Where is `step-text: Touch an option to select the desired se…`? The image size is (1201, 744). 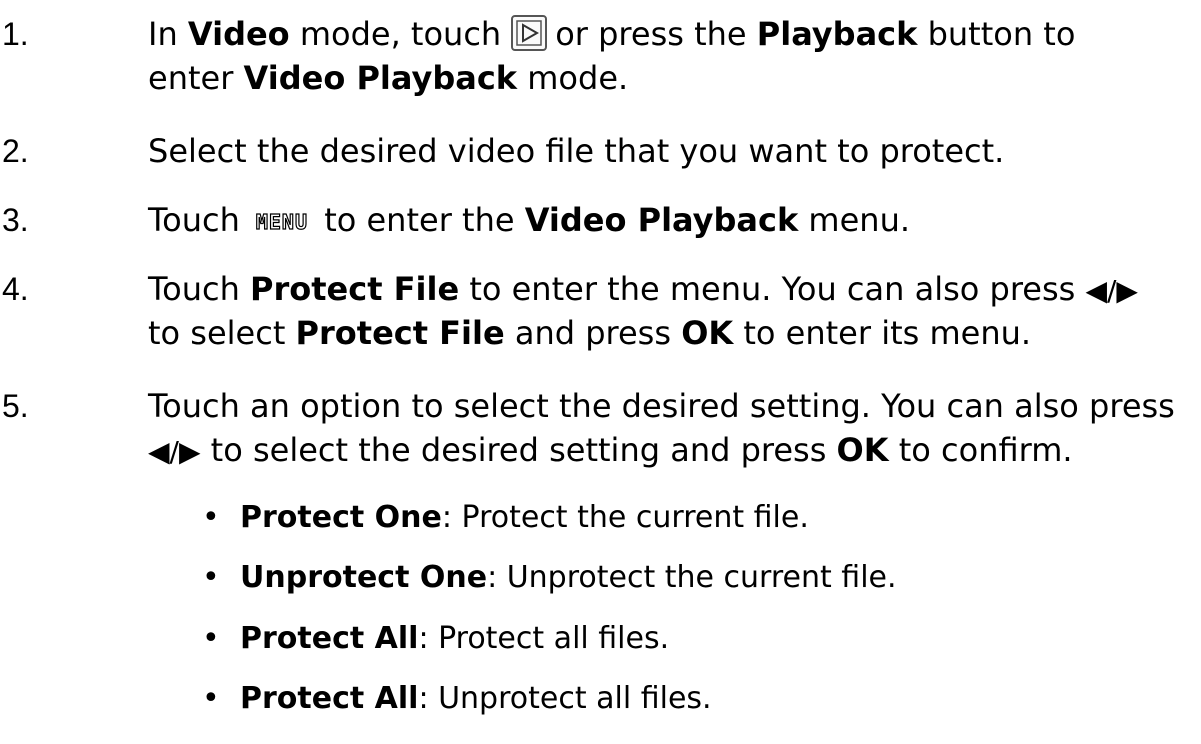 step-text: Touch an option to select the desired se… is located at coordinates (661, 406).